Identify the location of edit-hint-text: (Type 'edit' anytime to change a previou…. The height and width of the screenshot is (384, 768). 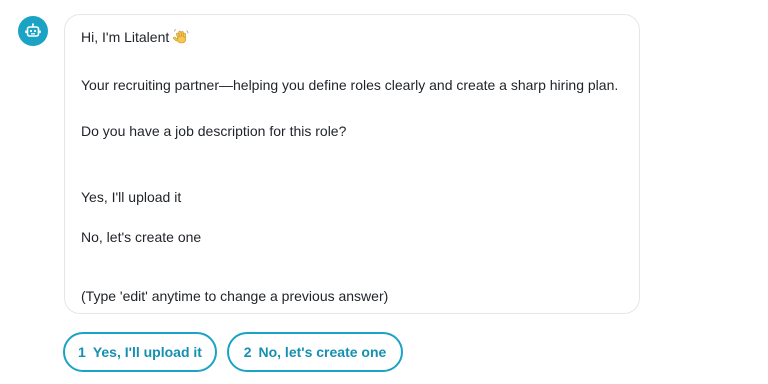
(235, 296).